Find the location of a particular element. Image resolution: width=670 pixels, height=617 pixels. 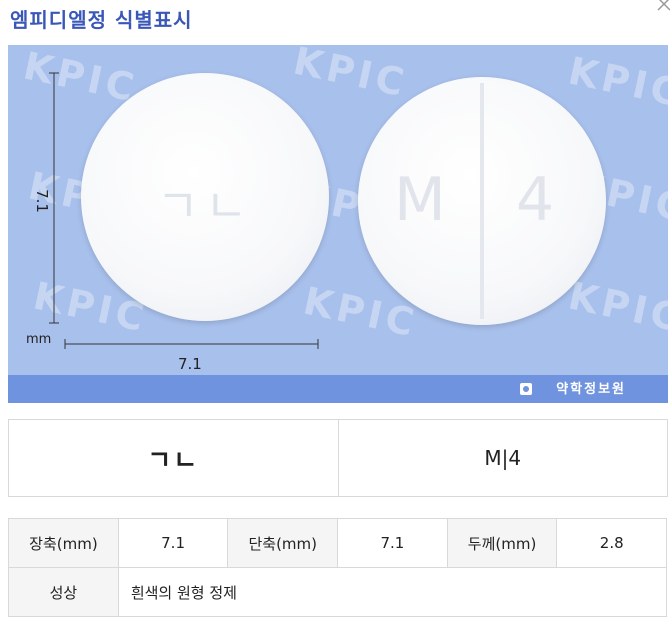

kpic-logo-icon is located at coordinates (526, 389).